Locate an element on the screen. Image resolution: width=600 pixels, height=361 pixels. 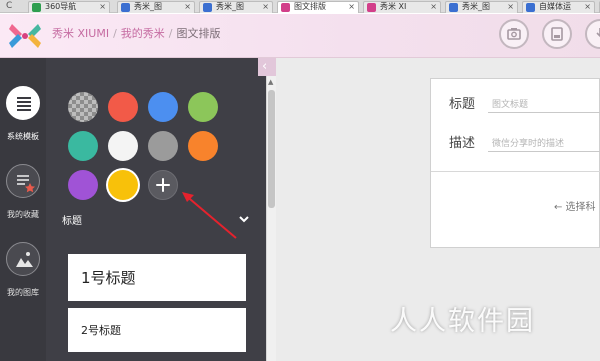
app-header: 秀米 XIUMI / 我的秀米 / 图文排版 is located at coordinates (300, 36).